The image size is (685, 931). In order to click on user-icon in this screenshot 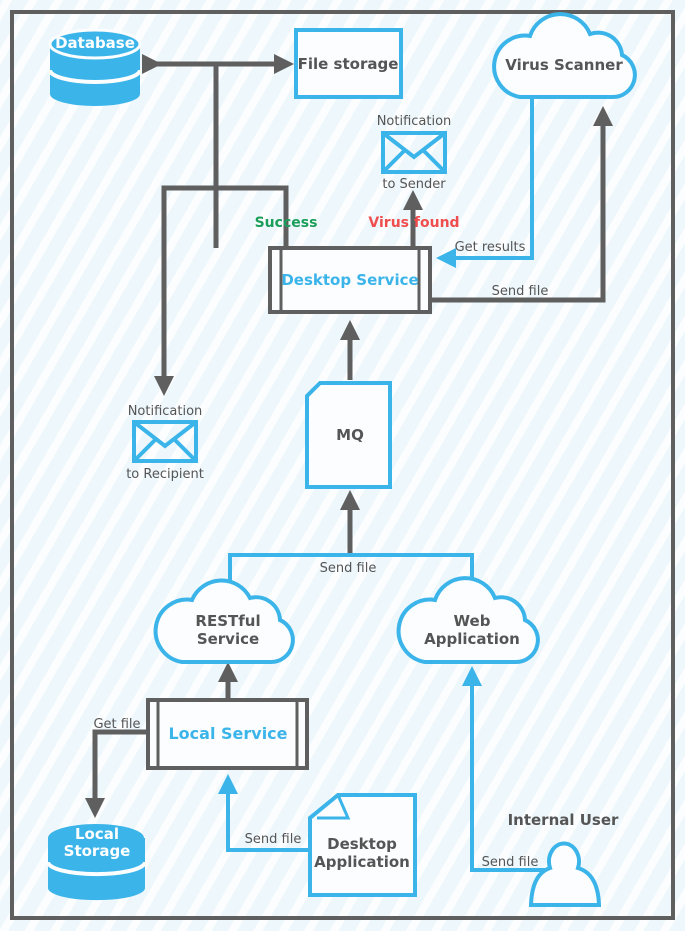, I will do `click(565, 874)`.